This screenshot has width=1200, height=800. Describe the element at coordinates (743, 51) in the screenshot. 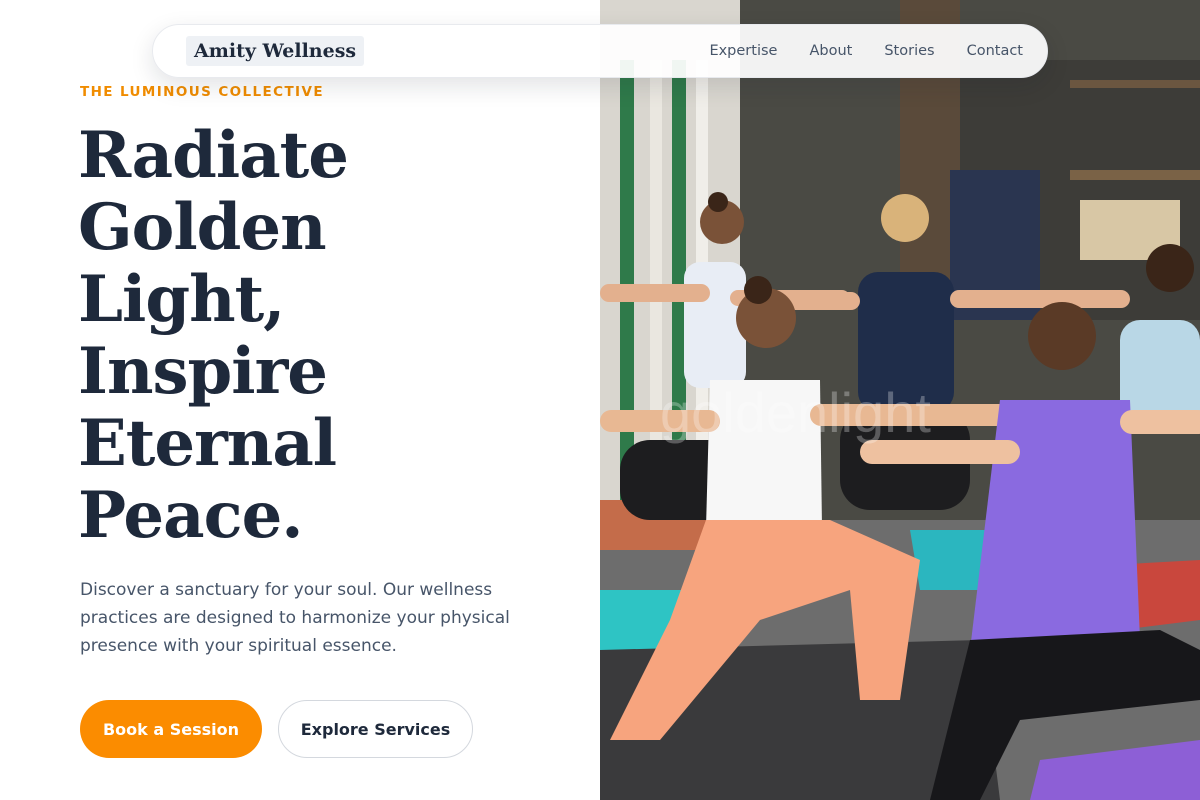

I see `nav-link-expertise: Expertise` at that location.